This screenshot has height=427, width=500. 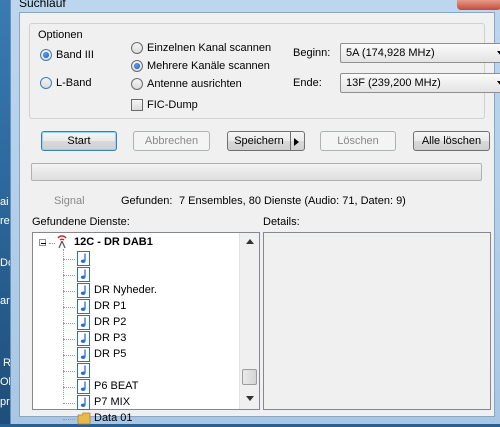 I want to click on service-label: DR P2, so click(x=110, y=322).